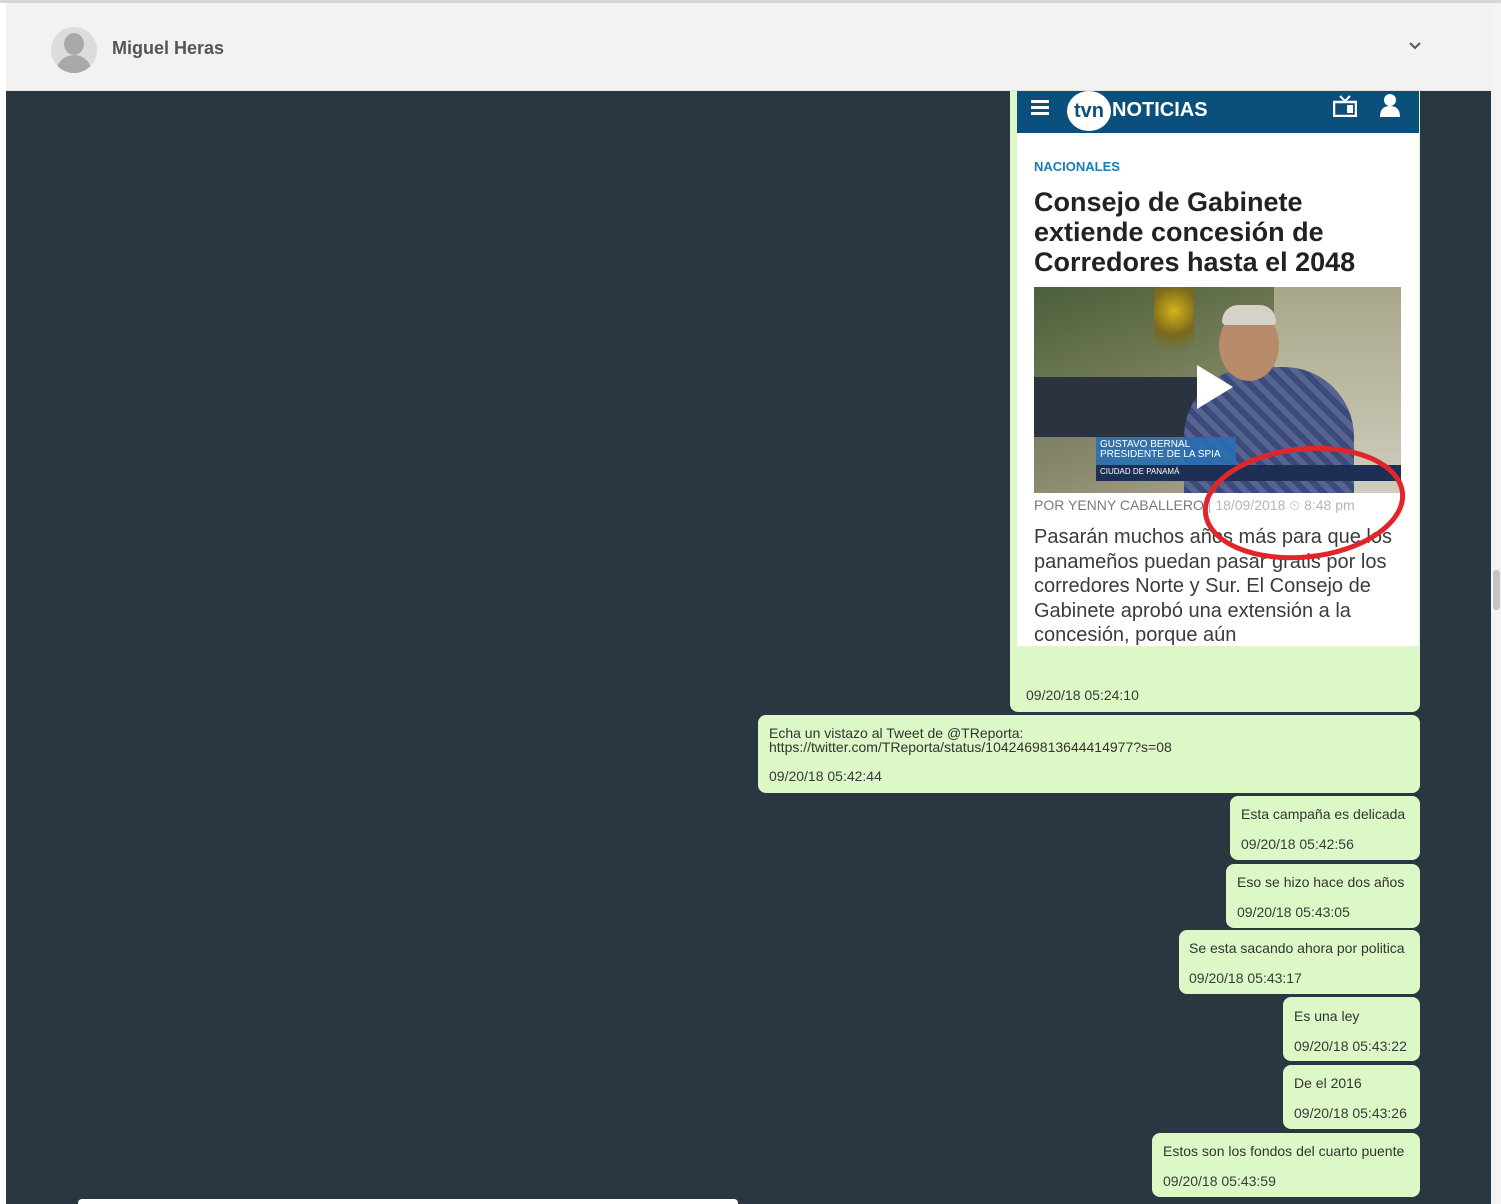 The image size is (1501, 1204). Describe the element at coordinates (1140, 471) in the screenshot. I see `video-caption-place: CIUDAD DE PANAMÁ` at that location.